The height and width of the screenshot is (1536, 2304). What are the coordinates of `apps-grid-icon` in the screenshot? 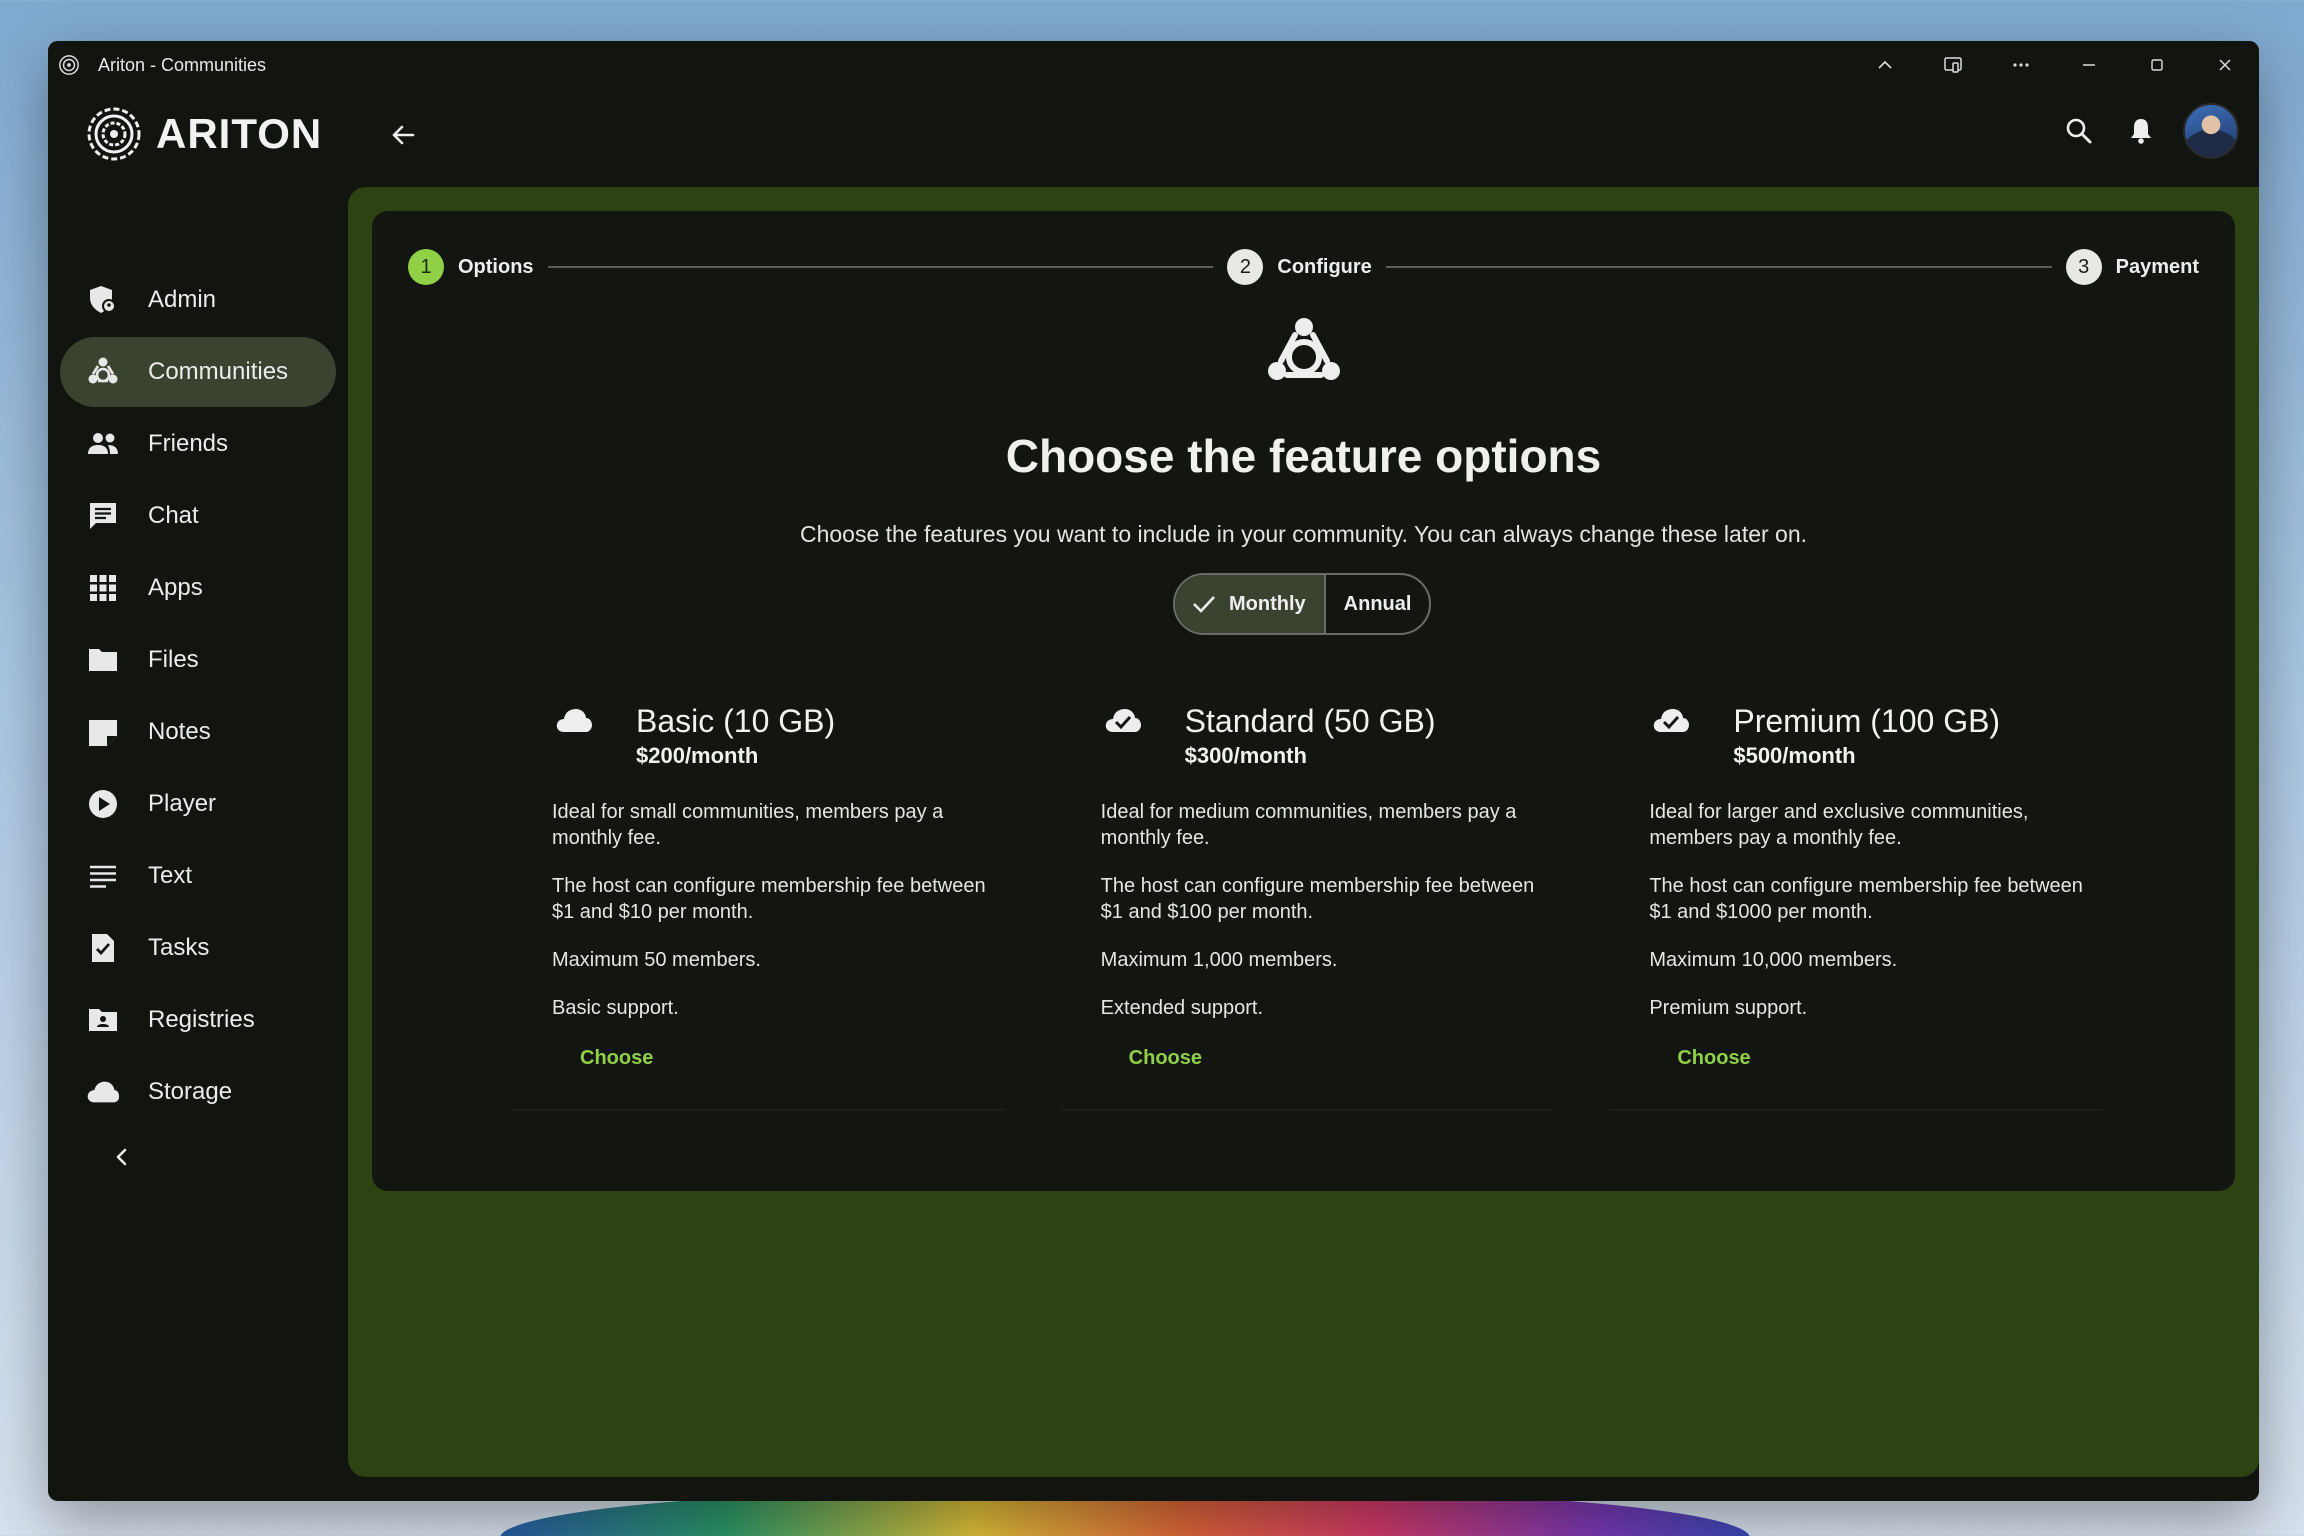 It's located at (103, 588).